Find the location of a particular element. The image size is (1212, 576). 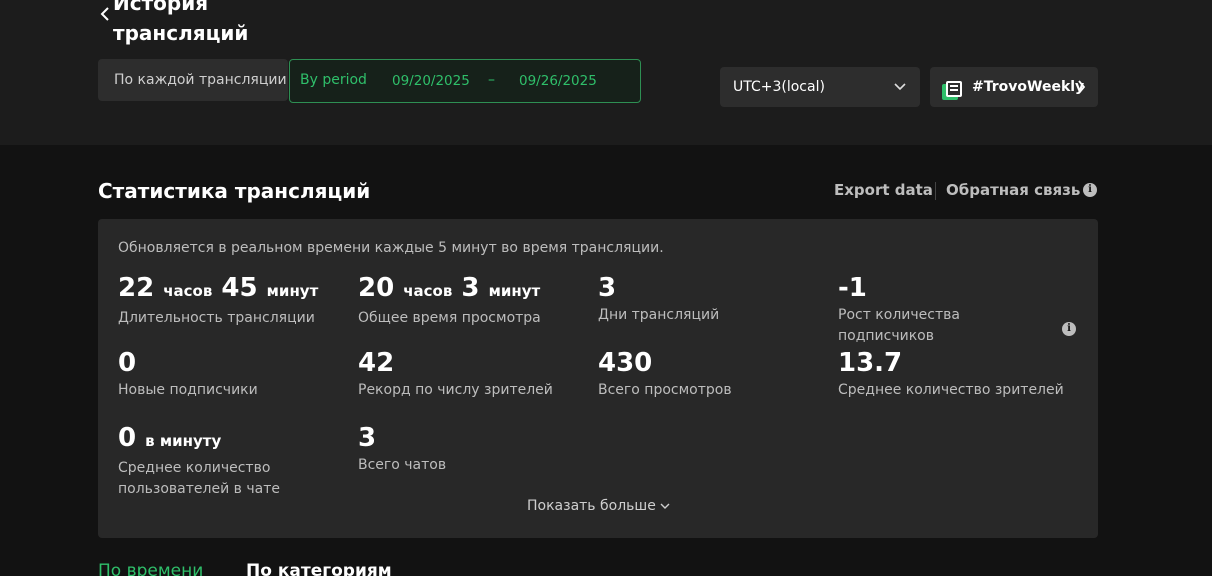

stat-avg-viewers: 13.7 Среднее количество зрителей is located at coordinates (953, 374).